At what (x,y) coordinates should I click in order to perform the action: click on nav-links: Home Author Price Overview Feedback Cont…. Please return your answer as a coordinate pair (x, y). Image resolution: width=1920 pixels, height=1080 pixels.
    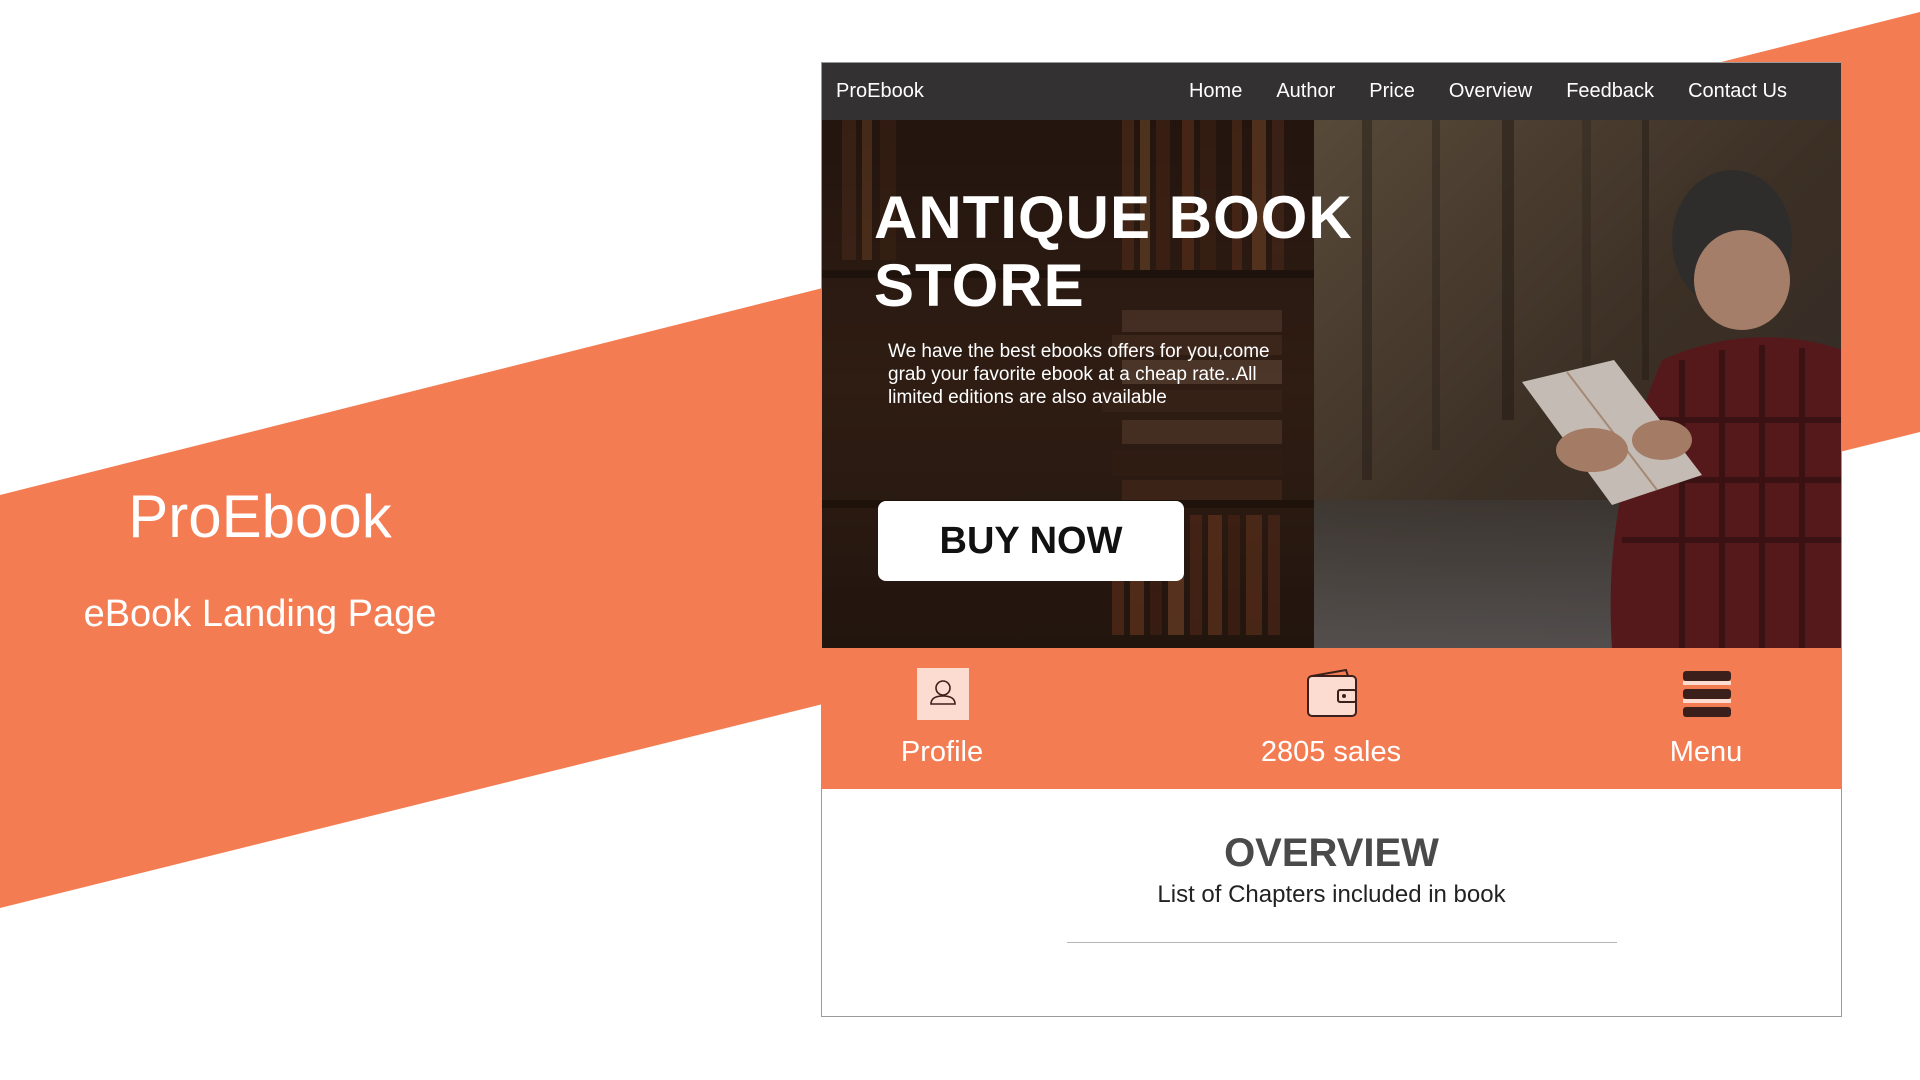
    Looking at the image, I should click on (1488, 91).